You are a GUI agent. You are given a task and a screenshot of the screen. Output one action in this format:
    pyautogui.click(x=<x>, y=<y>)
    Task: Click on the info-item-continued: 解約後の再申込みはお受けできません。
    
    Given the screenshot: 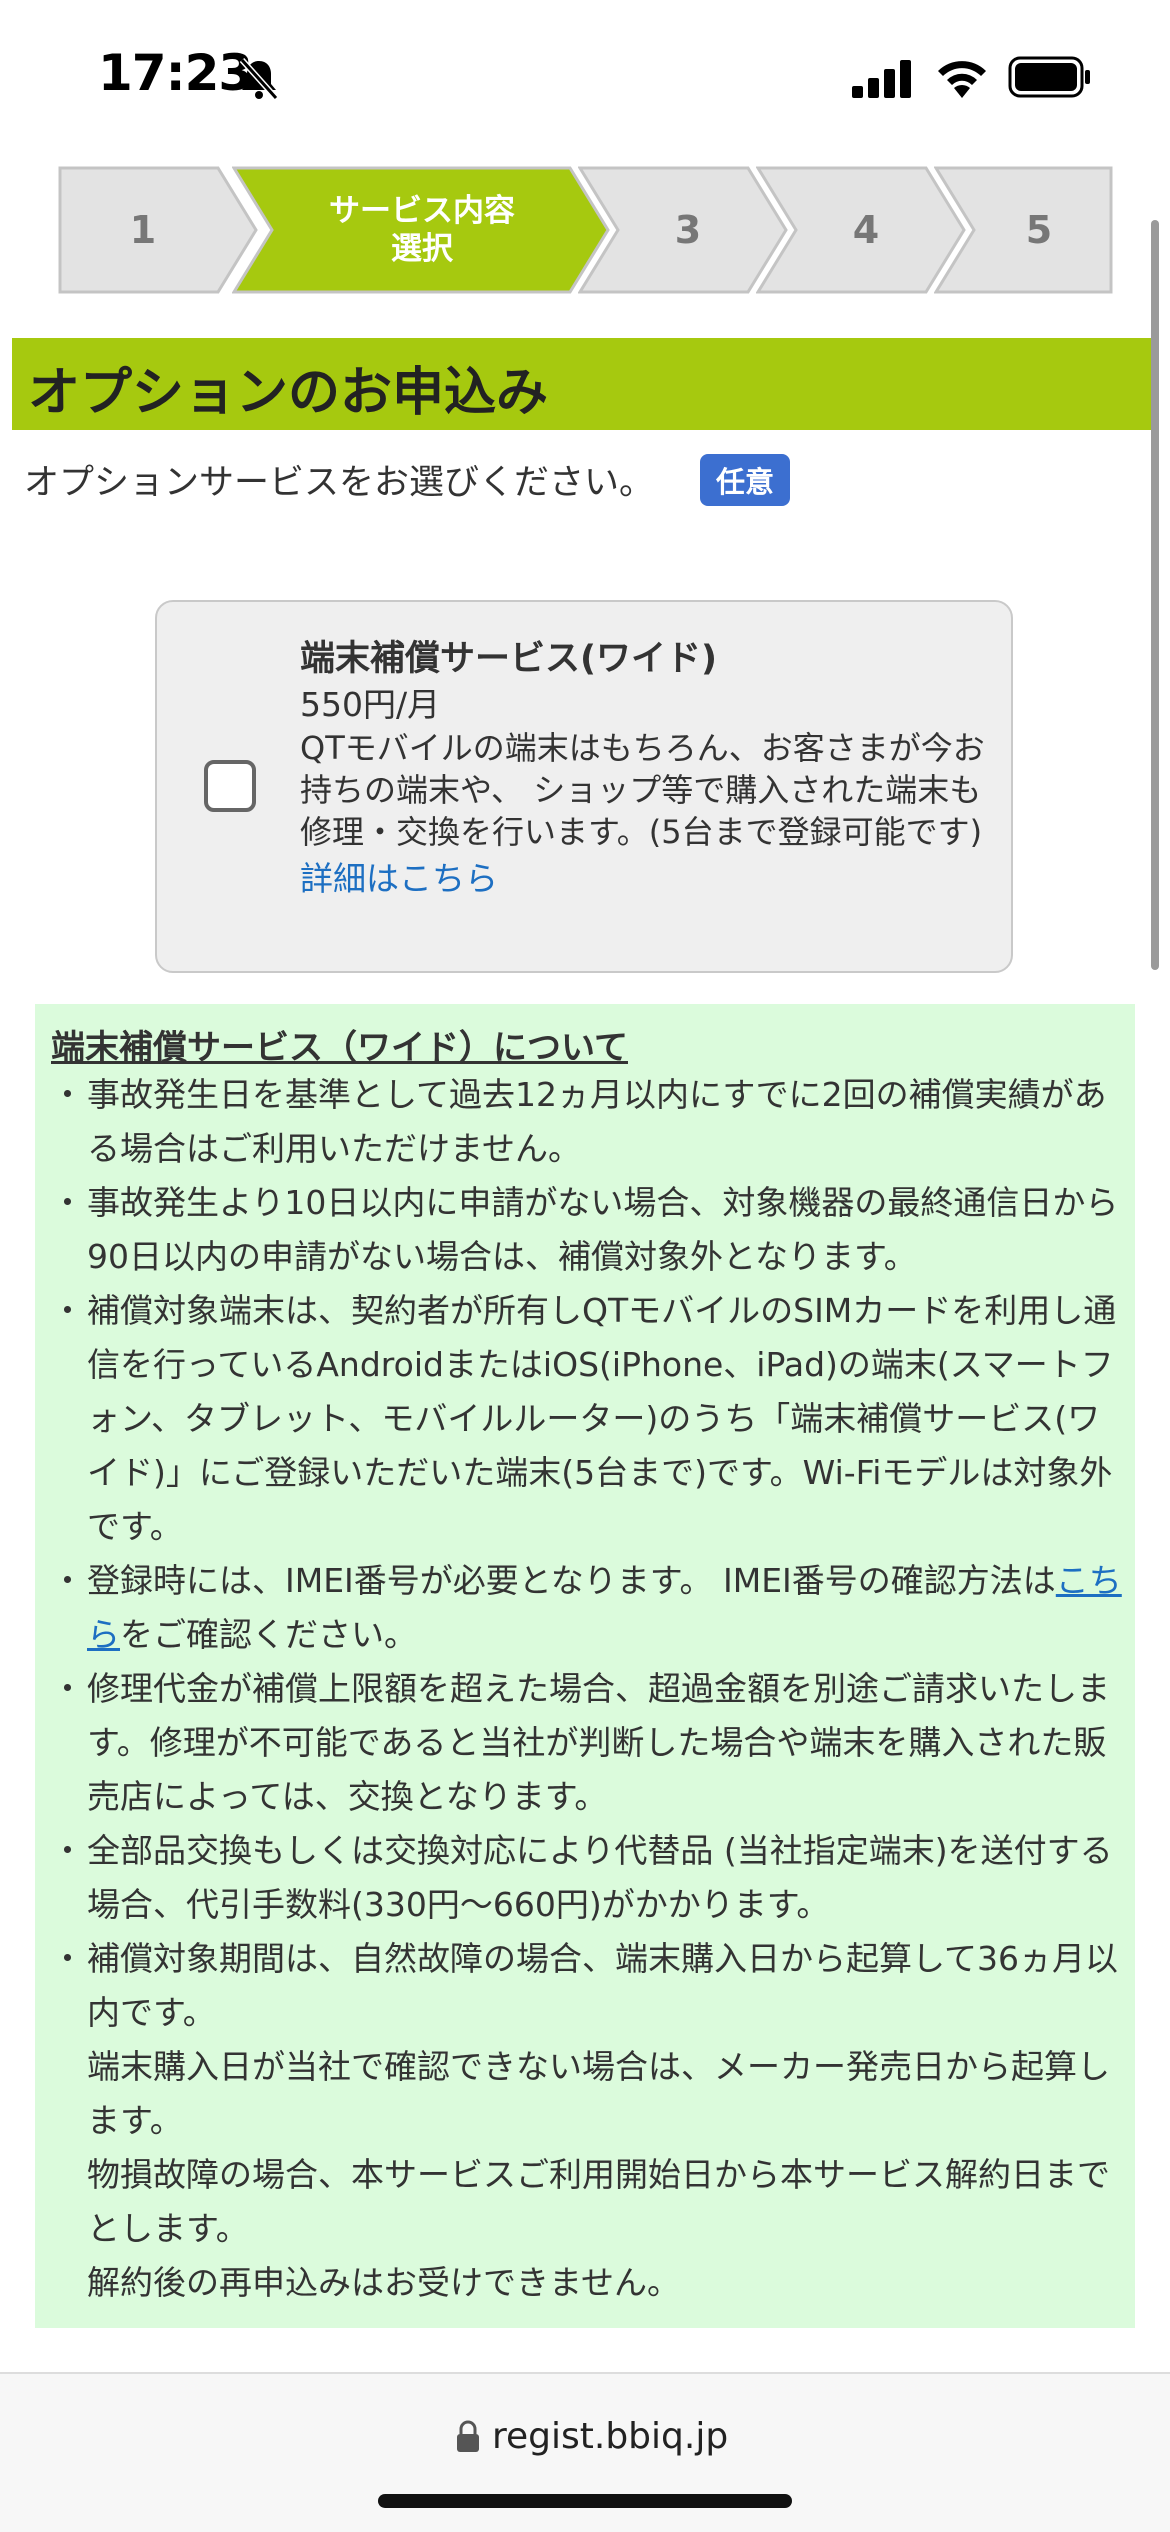 What is the action you would take?
    pyautogui.click(x=384, y=2282)
    